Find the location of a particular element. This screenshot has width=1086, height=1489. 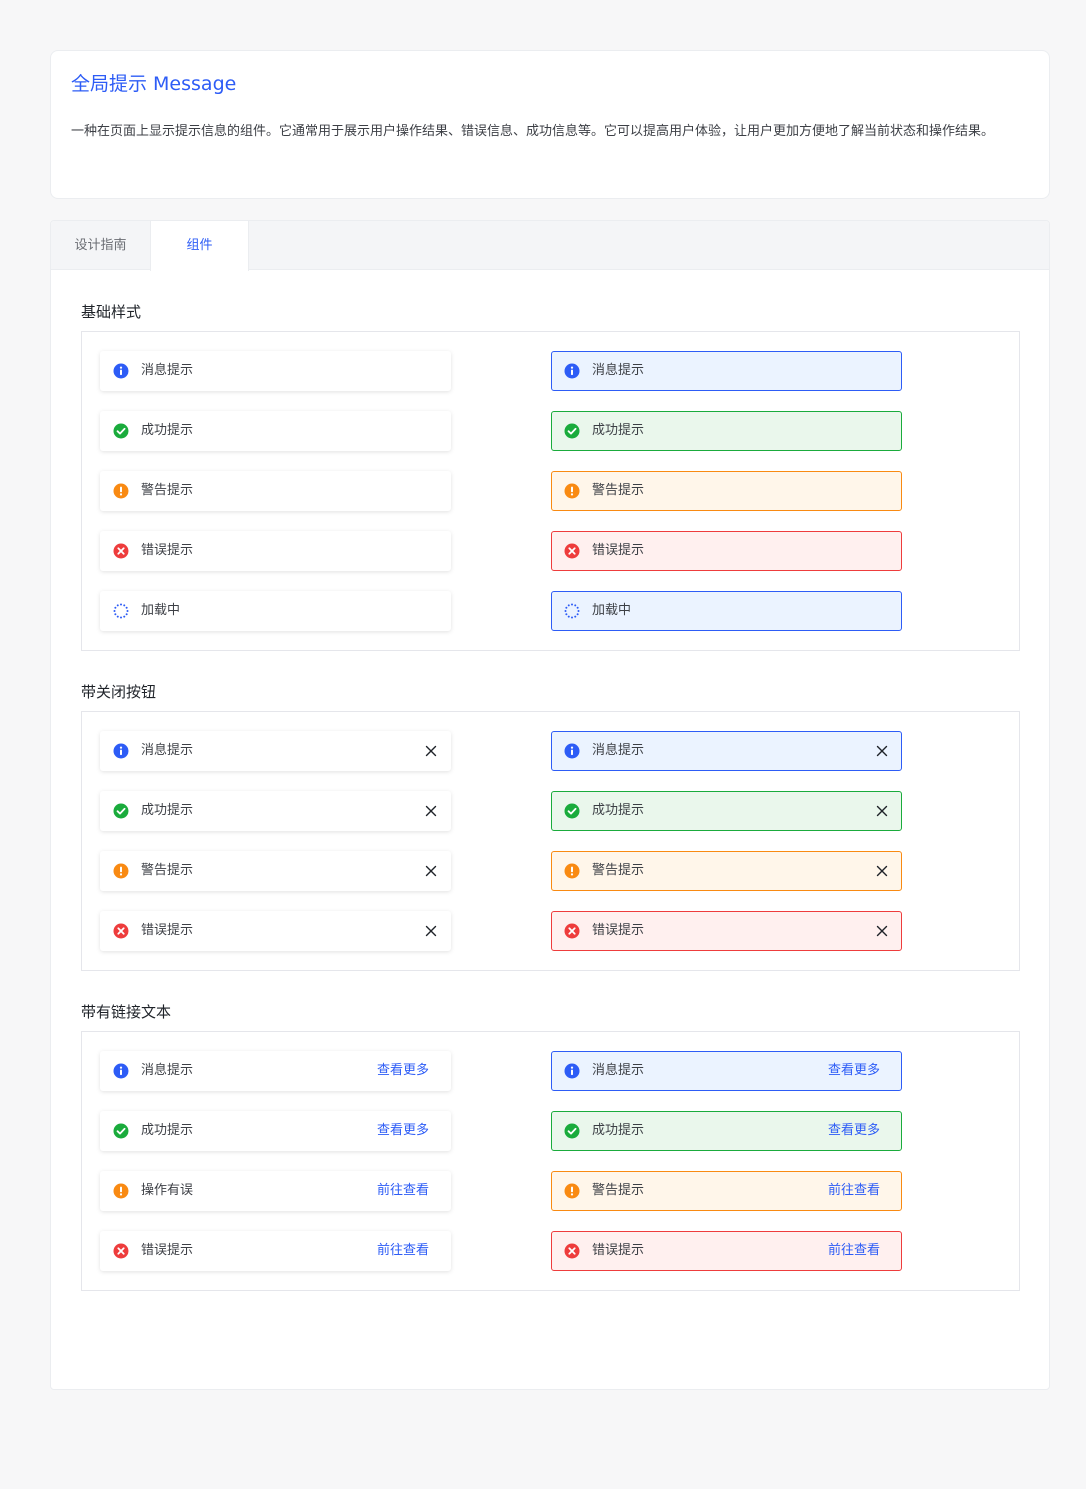

section-title-closable: 带关闭按钮 is located at coordinates (119, 692).